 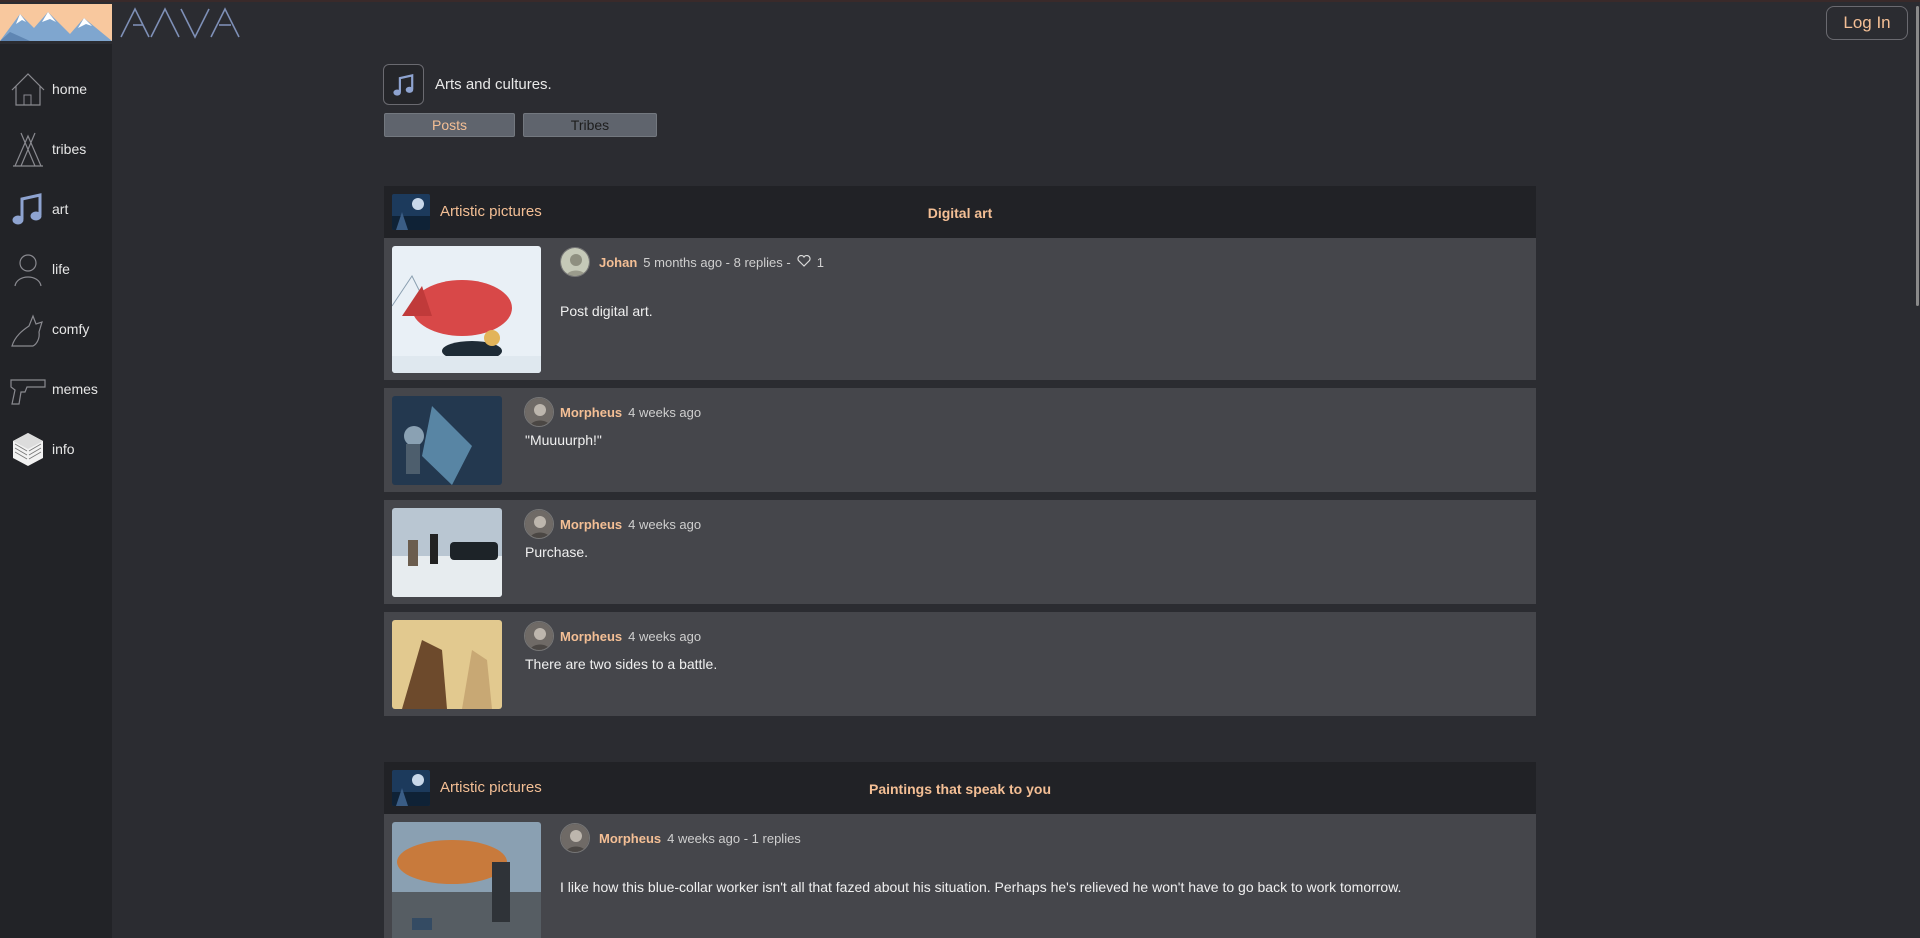 What do you see at coordinates (60, 209) in the screenshot?
I see `sidebar-item-label: art` at bounding box center [60, 209].